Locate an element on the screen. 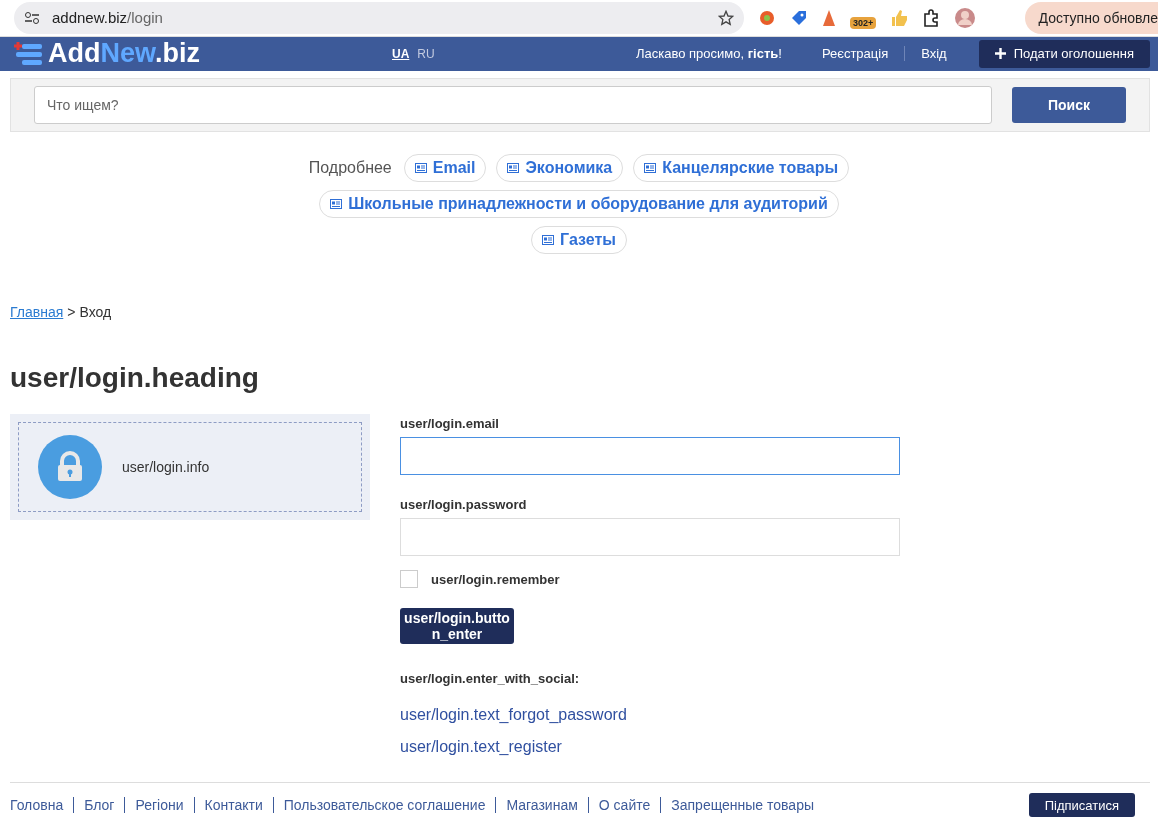 The width and height of the screenshot is (1158, 817). logo-text: AddNew.biz is located at coordinates (124, 54).